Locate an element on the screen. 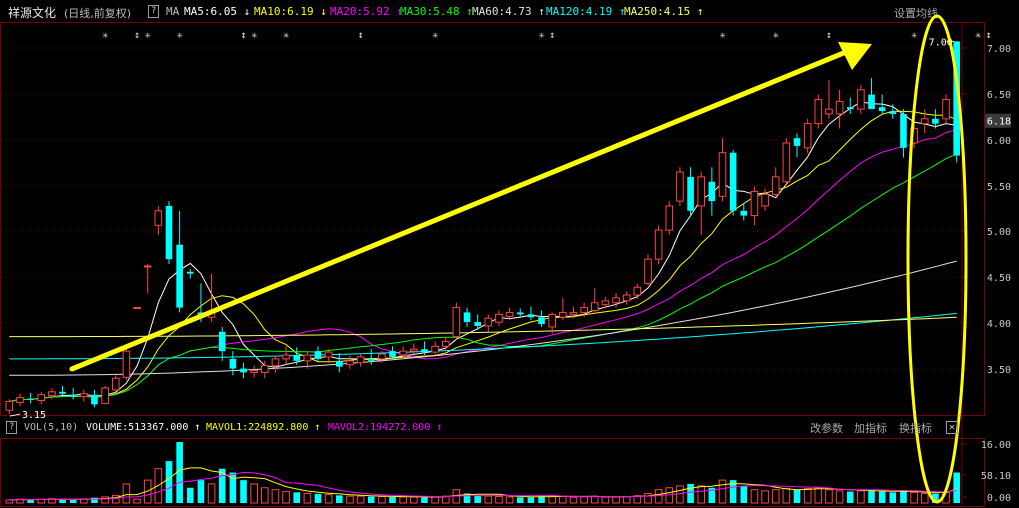 The height and width of the screenshot is (508, 1019). mavol1-value: MAVOL1:224892.800 ↑ is located at coordinates (263, 427).